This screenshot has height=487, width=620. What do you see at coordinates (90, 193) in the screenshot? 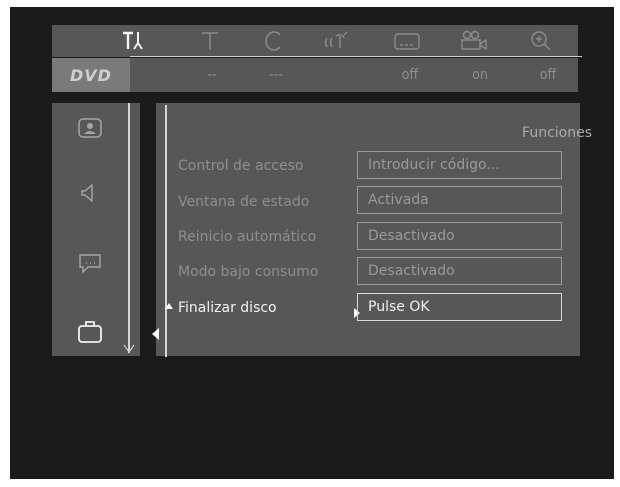
I see `speaker-icon` at bounding box center [90, 193].